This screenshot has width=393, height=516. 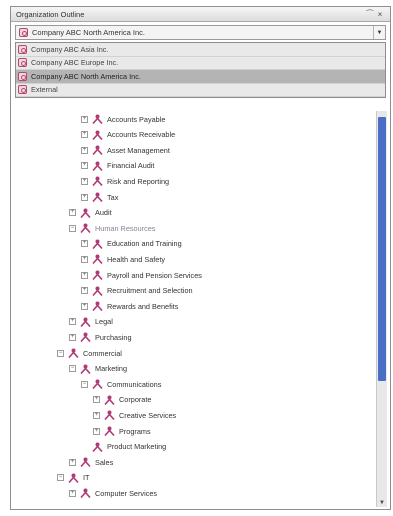 What do you see at coordinates (136, 119) in the screenshot?
I see `tree-node-label: Accounts Payable` at bounding box center [136, 119].